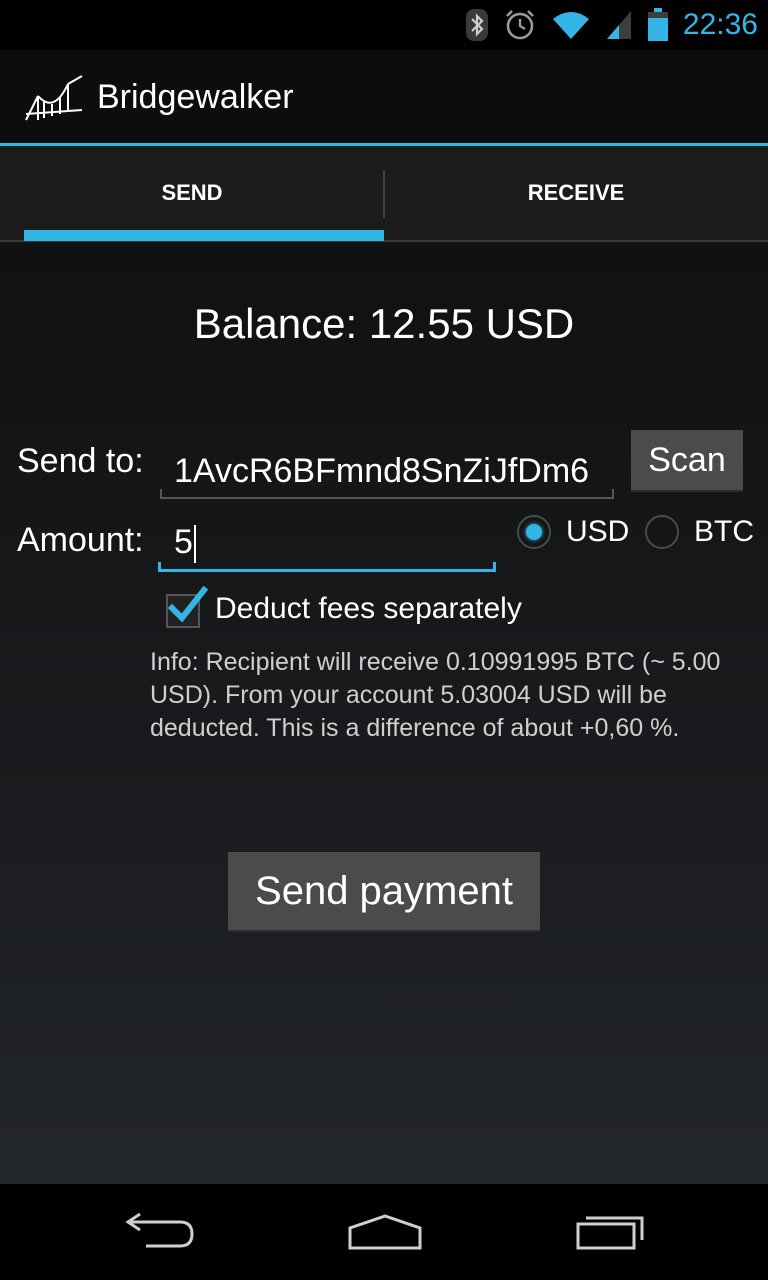 Image resolution: width=768 pixels, height=1280 pixels. Describe the element at coordinates (80, 540) in the screenshot. I see `amount-label: Amount:` at that location.